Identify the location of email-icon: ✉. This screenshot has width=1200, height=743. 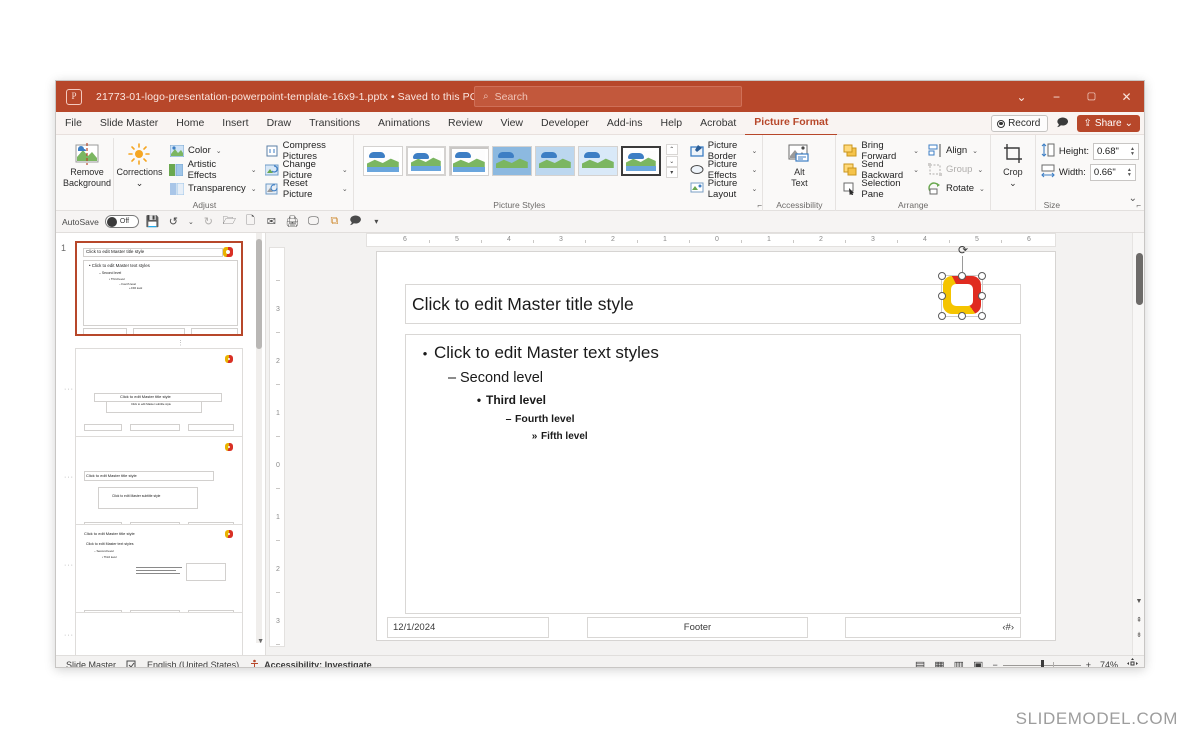
(271, 221).